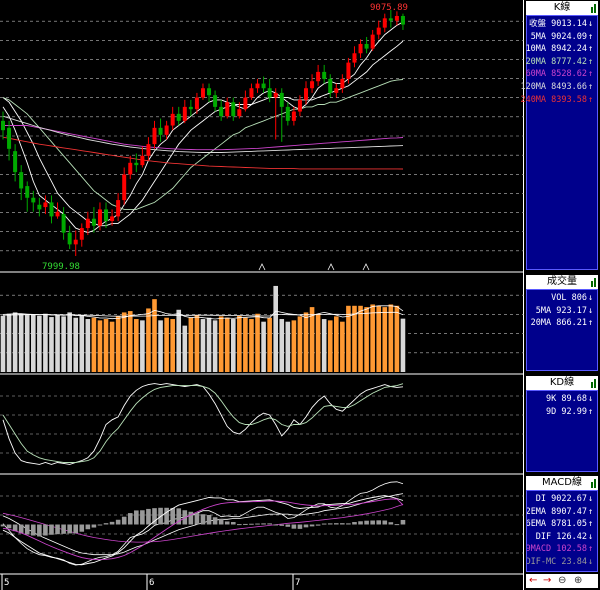  I want to click on row-value: 806, so click(579, 298).